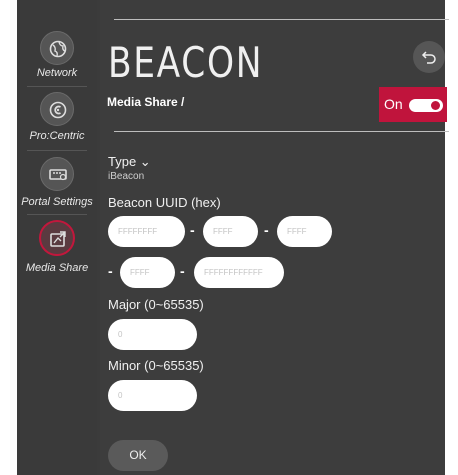 The width and height of the screenshot is (458, 475). Describe the element at coordinates (138, 455) in the screenshot. I see `ok-button: OK` at that location.